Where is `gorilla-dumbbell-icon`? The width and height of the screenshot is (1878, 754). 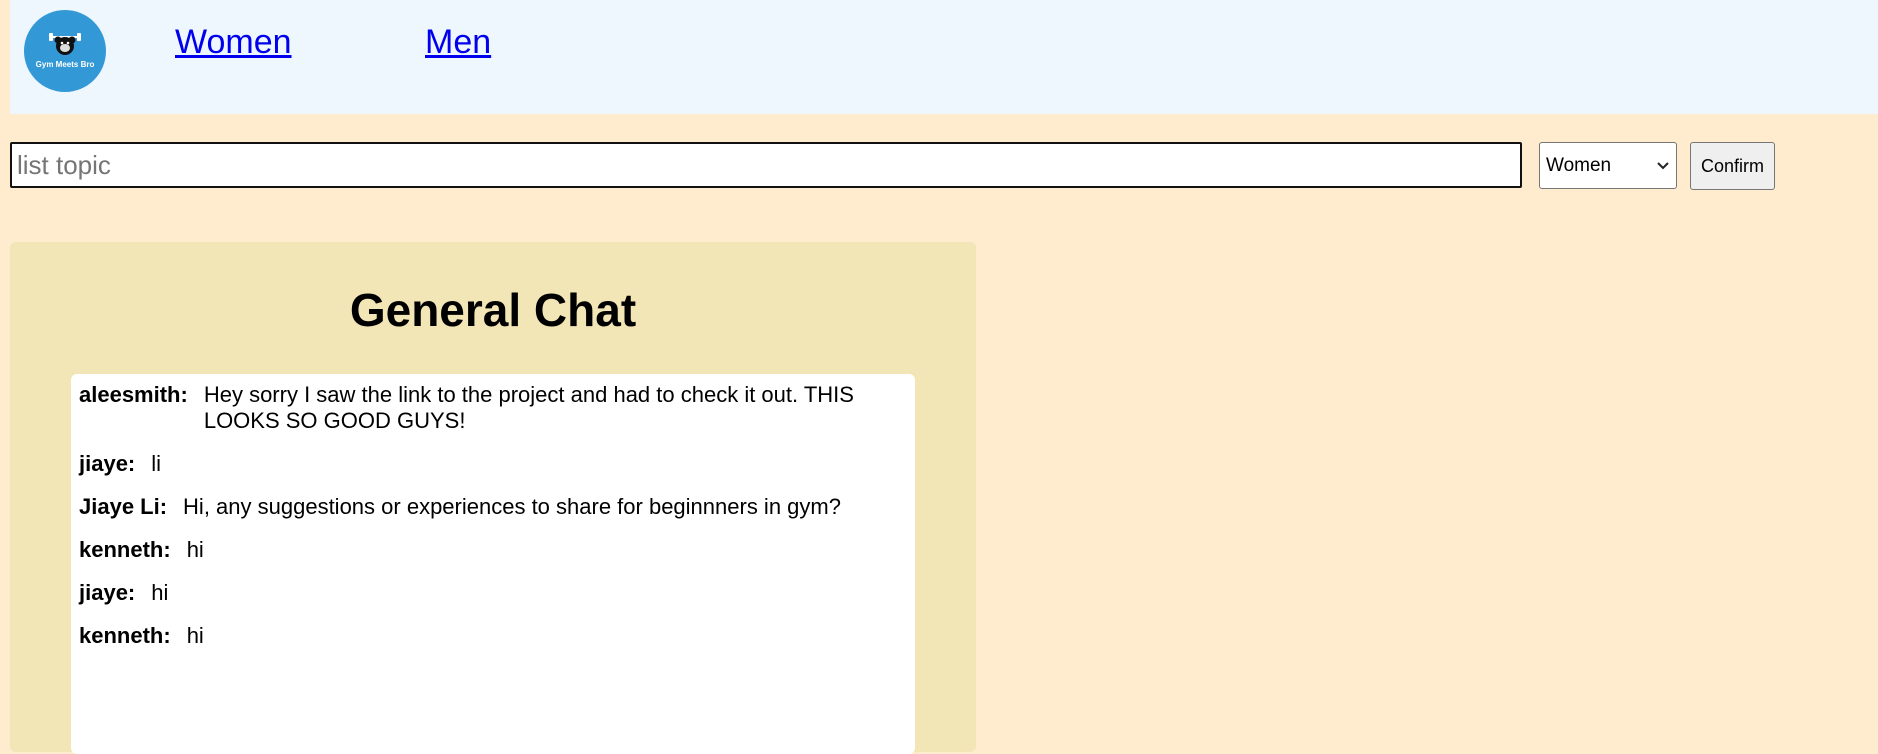 gorilla-dumbbell-icon is located at coordinates (65, 43).